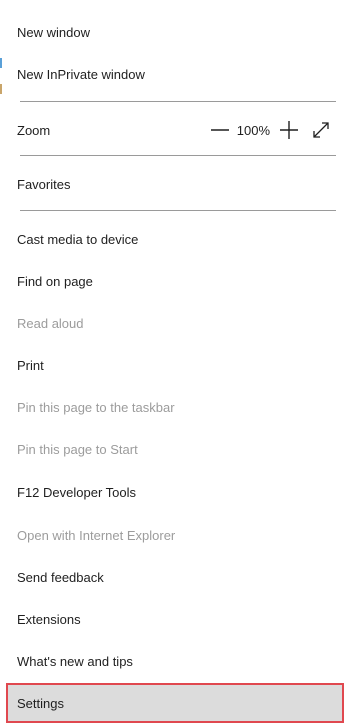 The width and height of the screenshot is (344, 723). What do you see at coordinates (175, 619) in the screenshot?
I see `menu-item-extensions: Extensions` at bounding box center [175, 619].